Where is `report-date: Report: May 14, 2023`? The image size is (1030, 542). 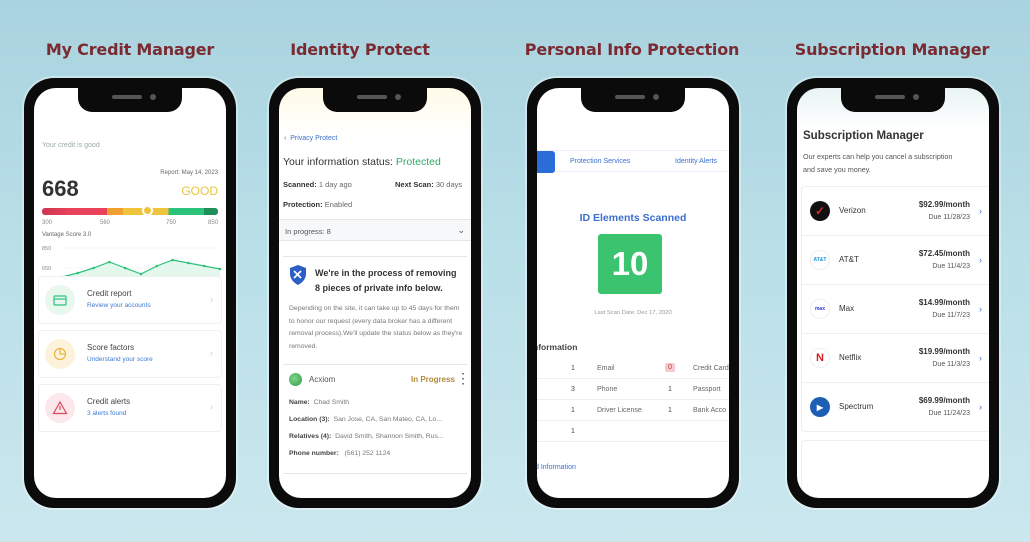 report-date: Report: May 14, 2023 is located at coordinates (189, 173).